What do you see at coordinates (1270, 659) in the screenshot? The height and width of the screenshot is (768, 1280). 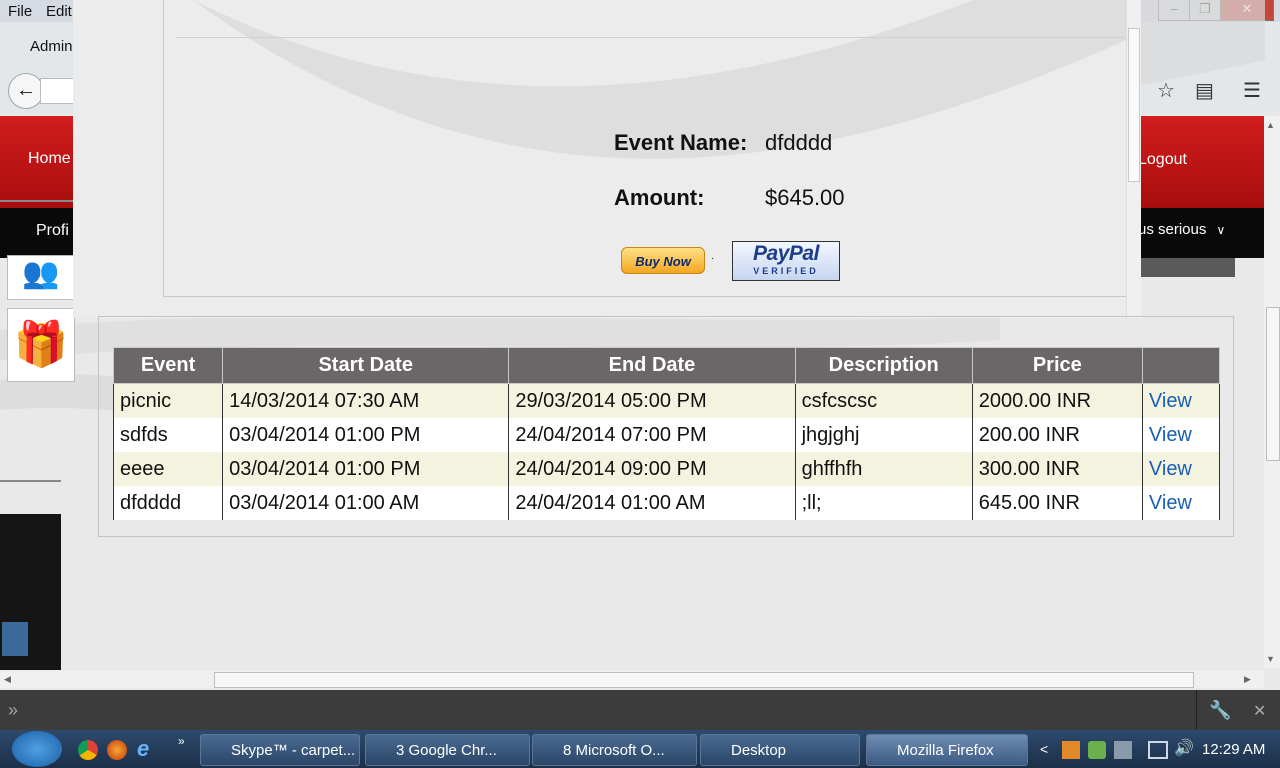 I see `scroll-down-icon: ▼` at bounding box center [1270, 659].